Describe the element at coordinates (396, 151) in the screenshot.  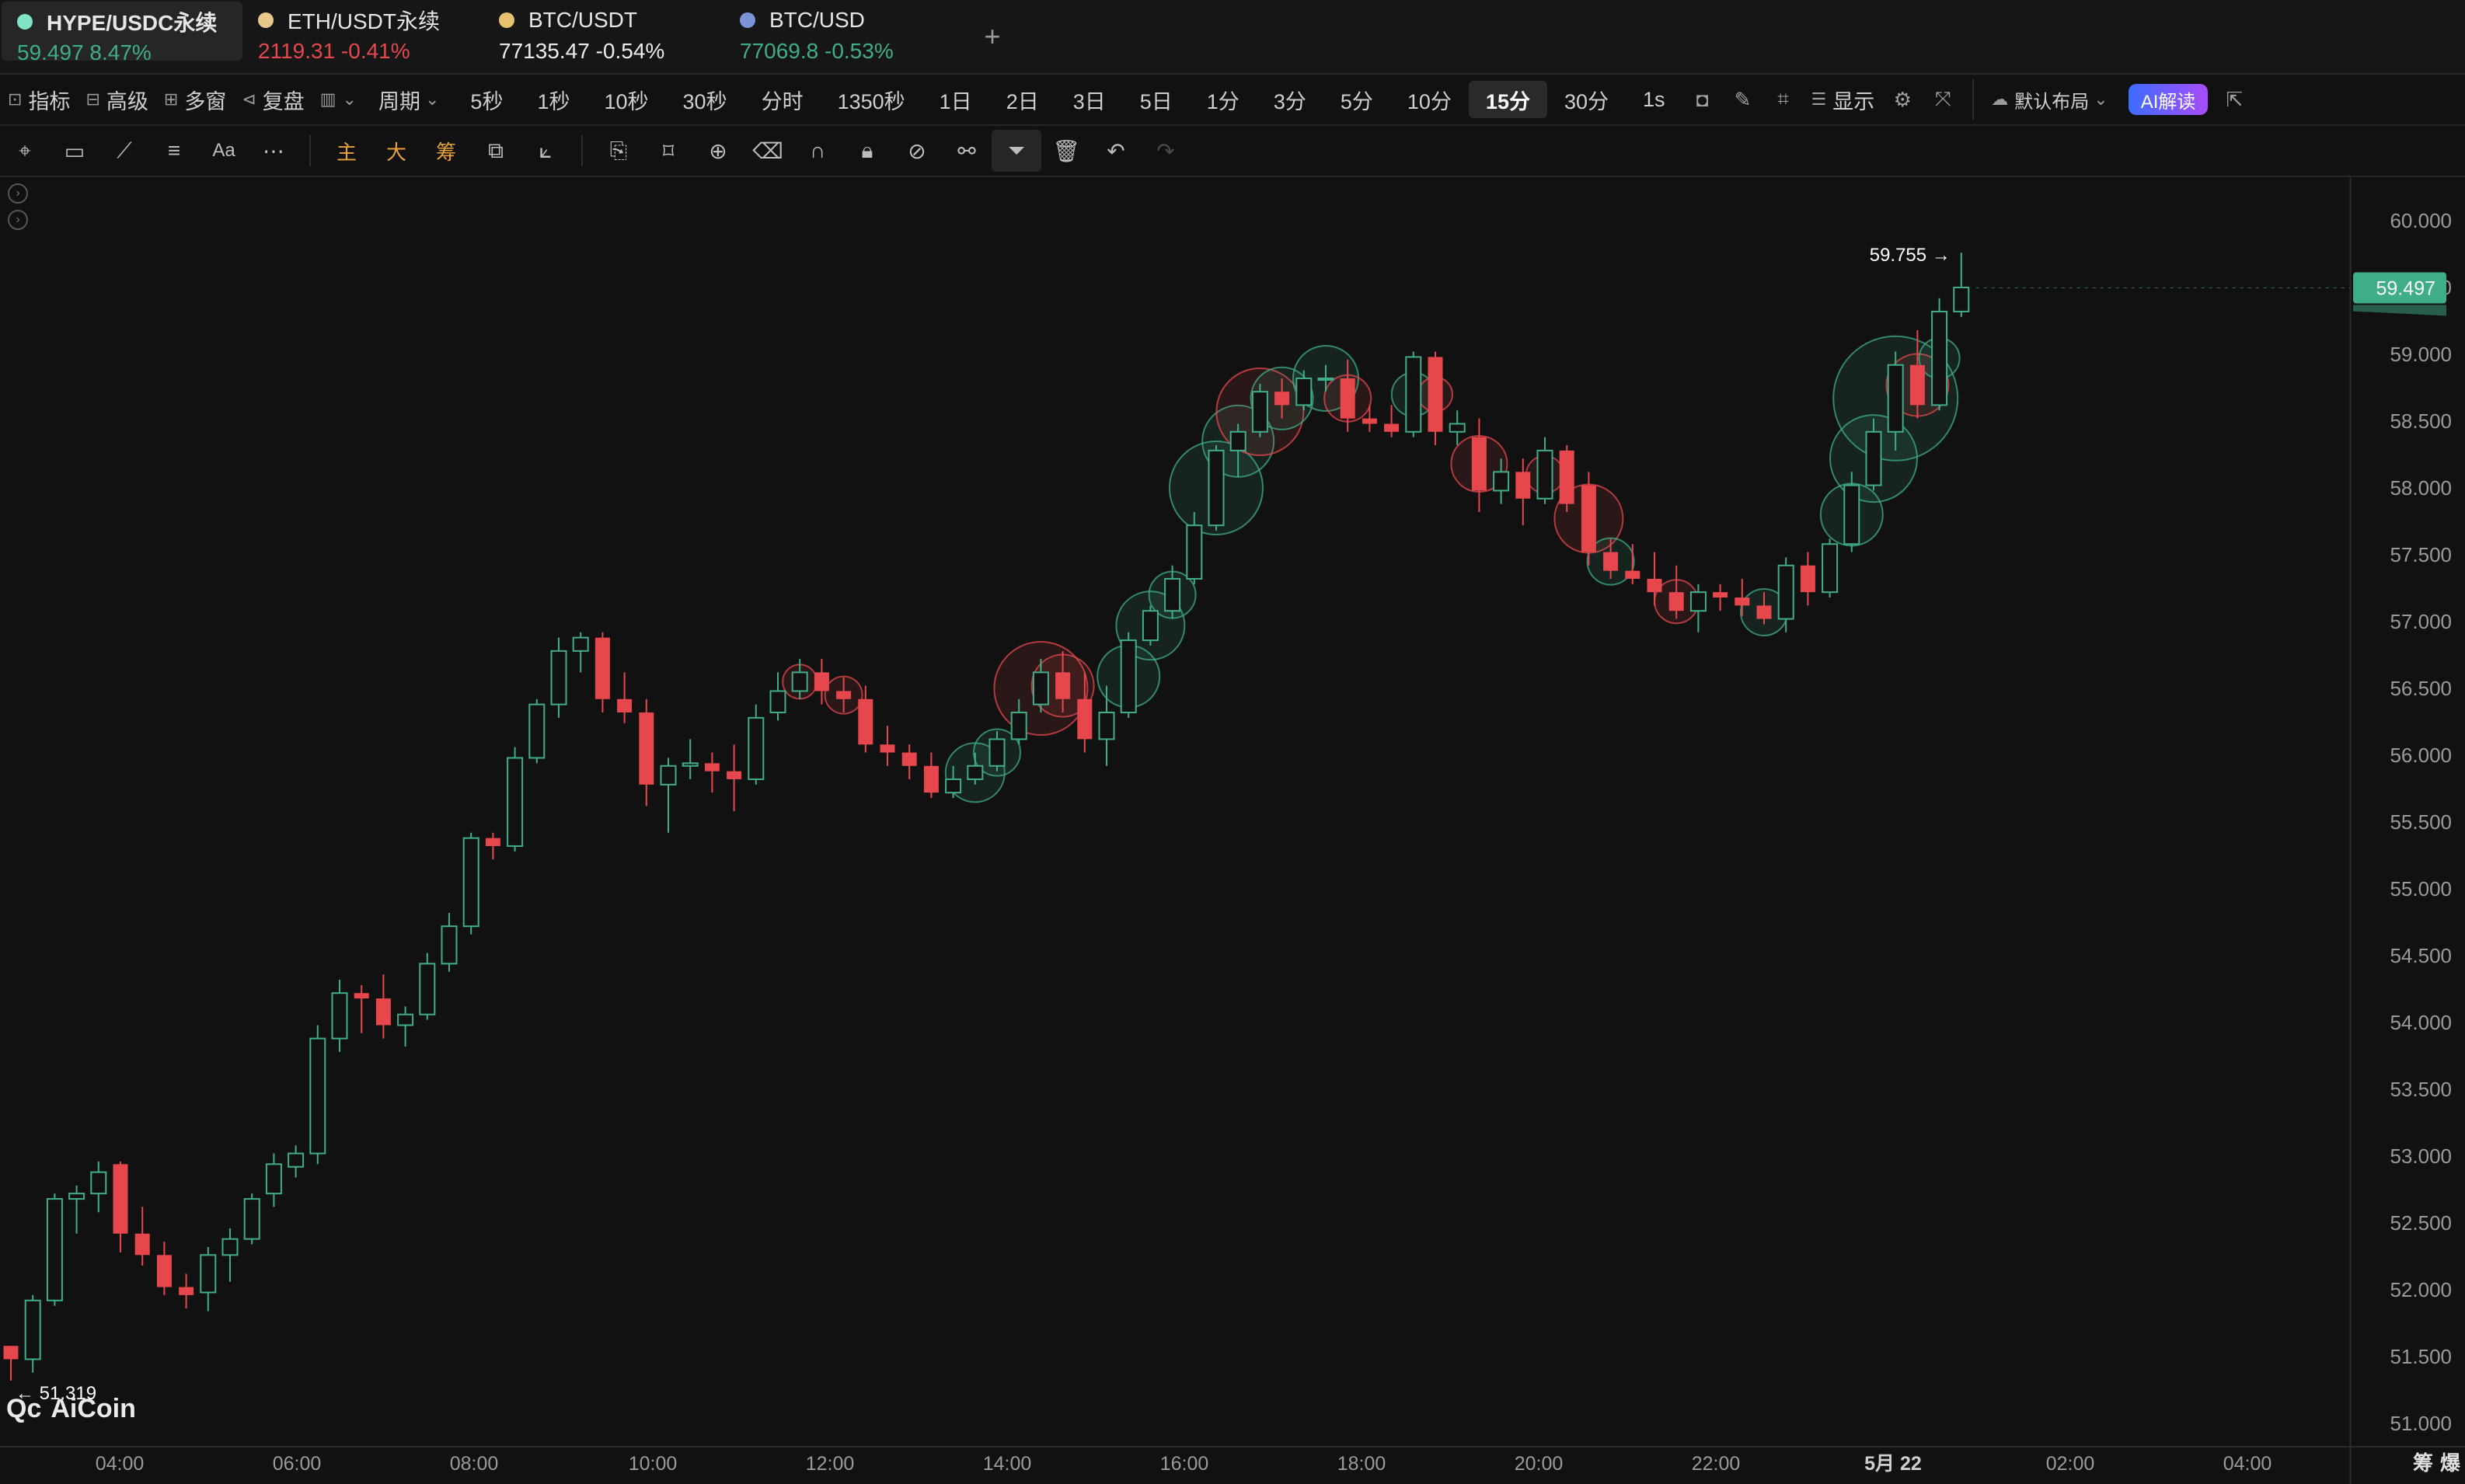
I see `big-order-button: 大` at that location.